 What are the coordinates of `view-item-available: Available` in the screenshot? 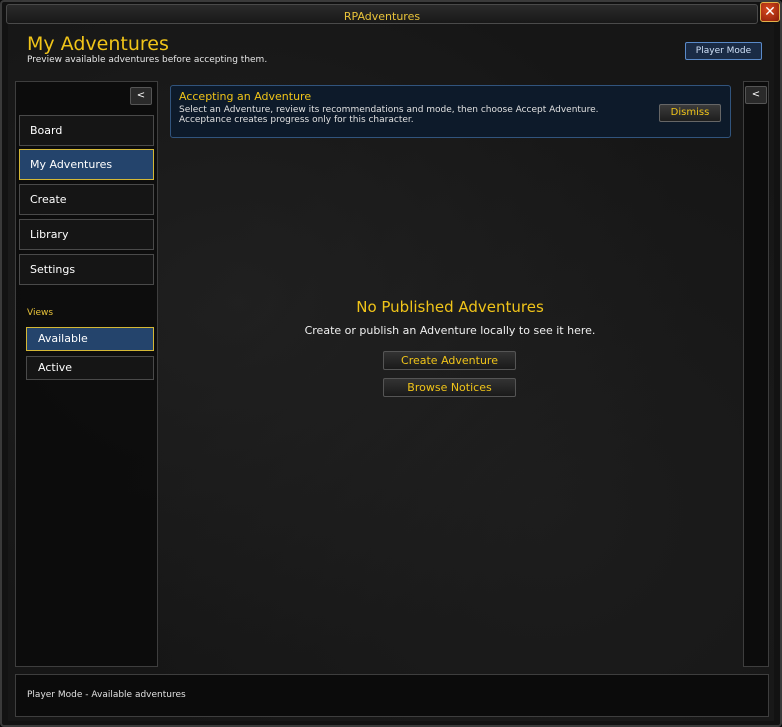 It's located at (90, 339).